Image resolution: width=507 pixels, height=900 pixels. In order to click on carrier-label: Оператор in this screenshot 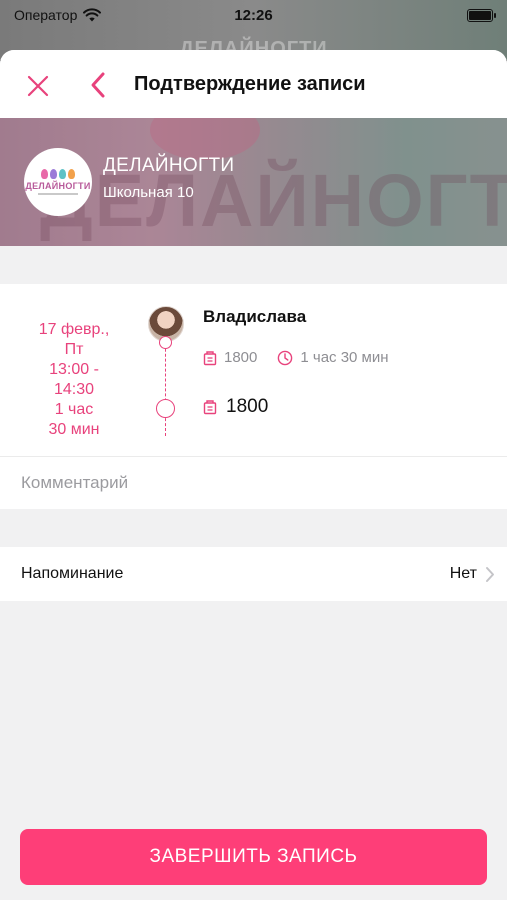, I will do `click(46, 15)`.